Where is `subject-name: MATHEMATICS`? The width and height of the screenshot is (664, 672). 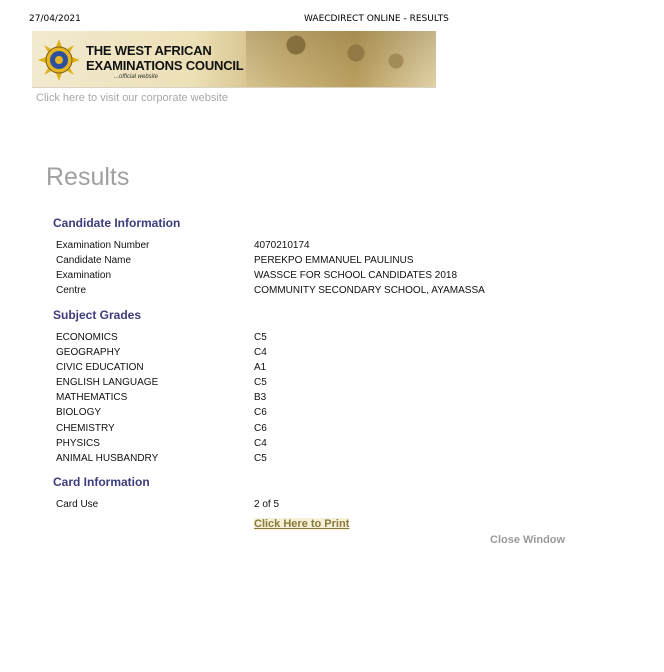 subject-name: MATHEMATICS is located at coordinates (92, 397).